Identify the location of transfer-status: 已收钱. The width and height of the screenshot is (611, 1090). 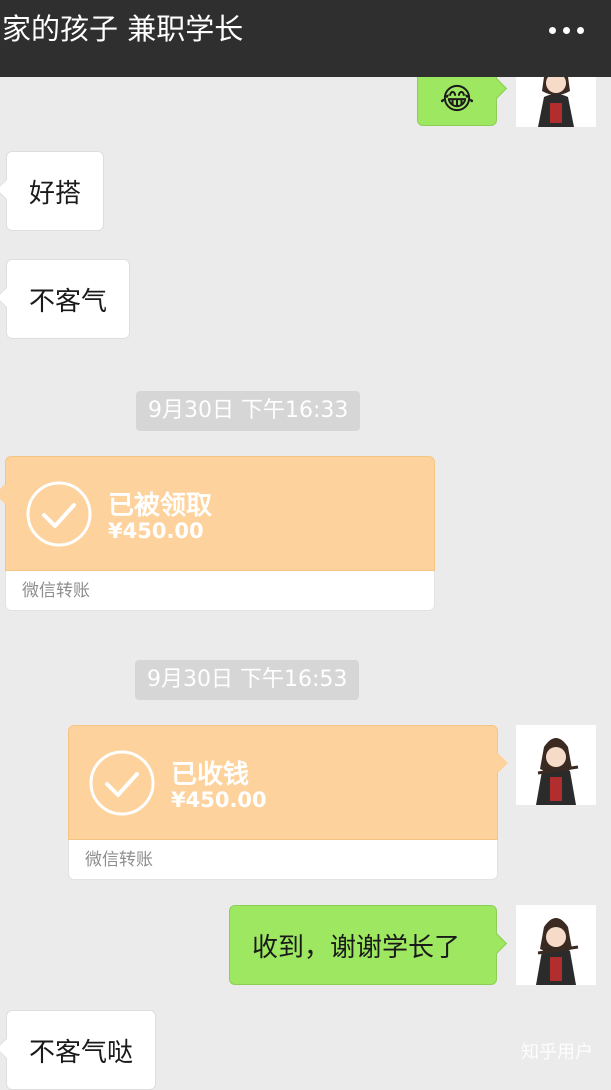
(210, 775).